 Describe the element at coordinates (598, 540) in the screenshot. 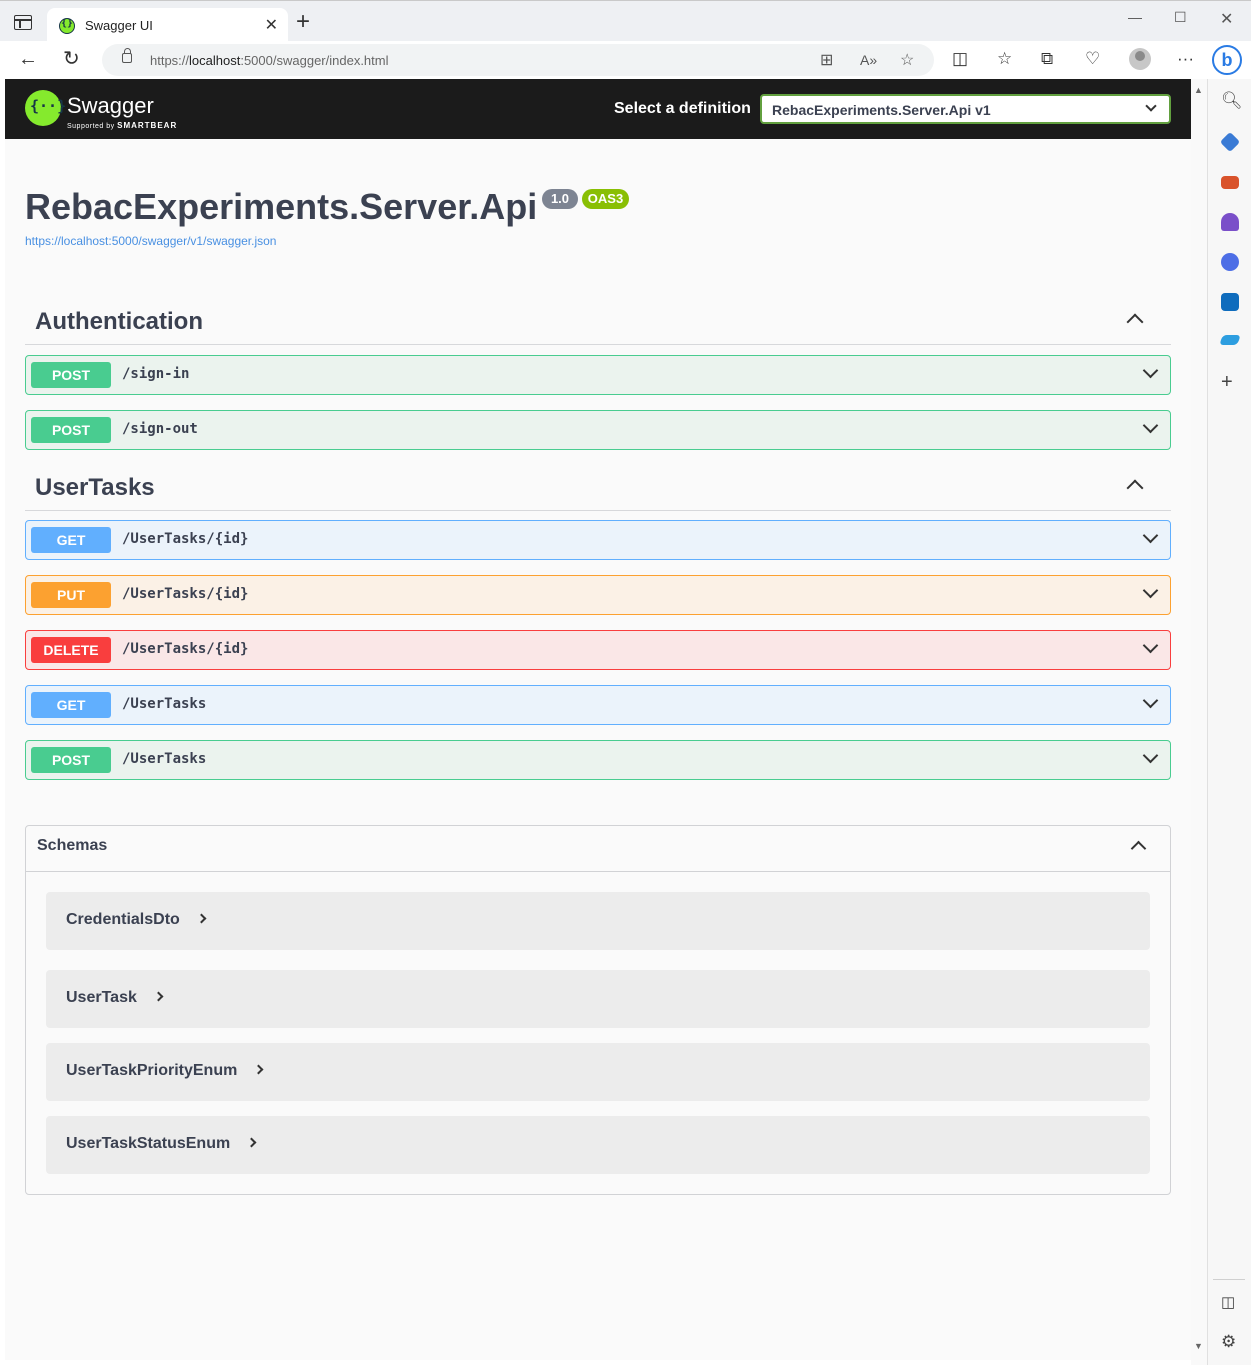

I see `operation-get-usertask-by-id: GET /UserTasks/{id}` at that location.